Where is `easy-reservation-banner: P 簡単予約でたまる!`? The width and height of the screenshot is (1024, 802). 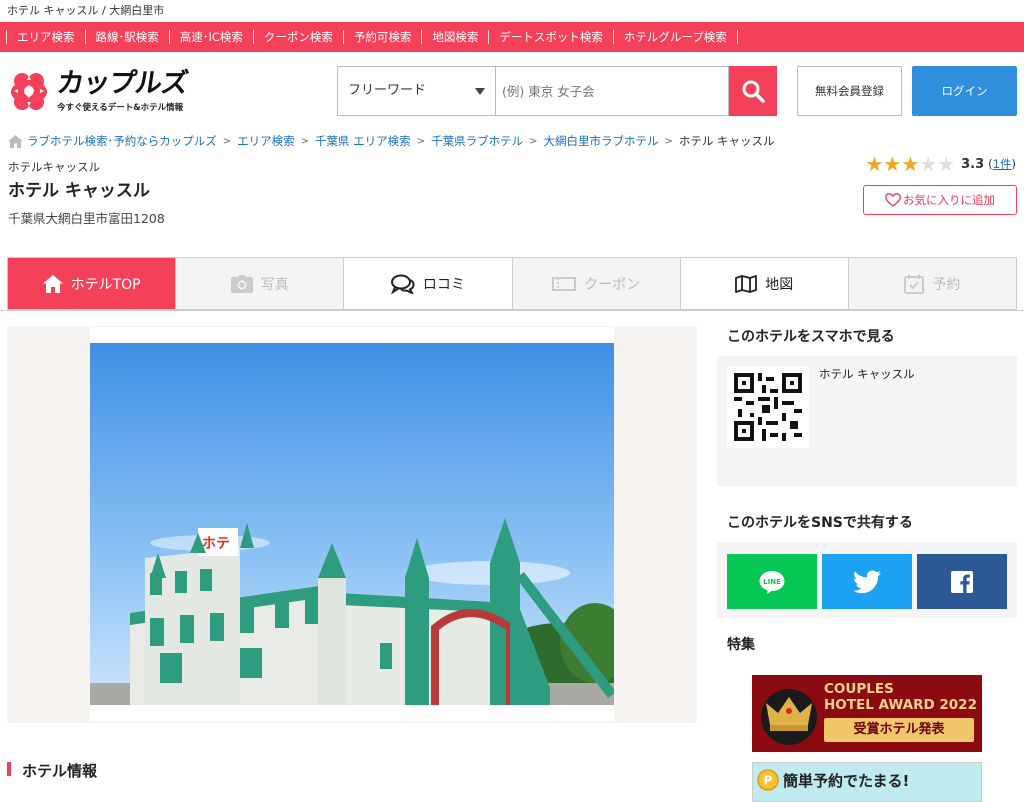 easy-reservation-banner: P 簡単予約でたまる! is located at coordinates (867, 782).